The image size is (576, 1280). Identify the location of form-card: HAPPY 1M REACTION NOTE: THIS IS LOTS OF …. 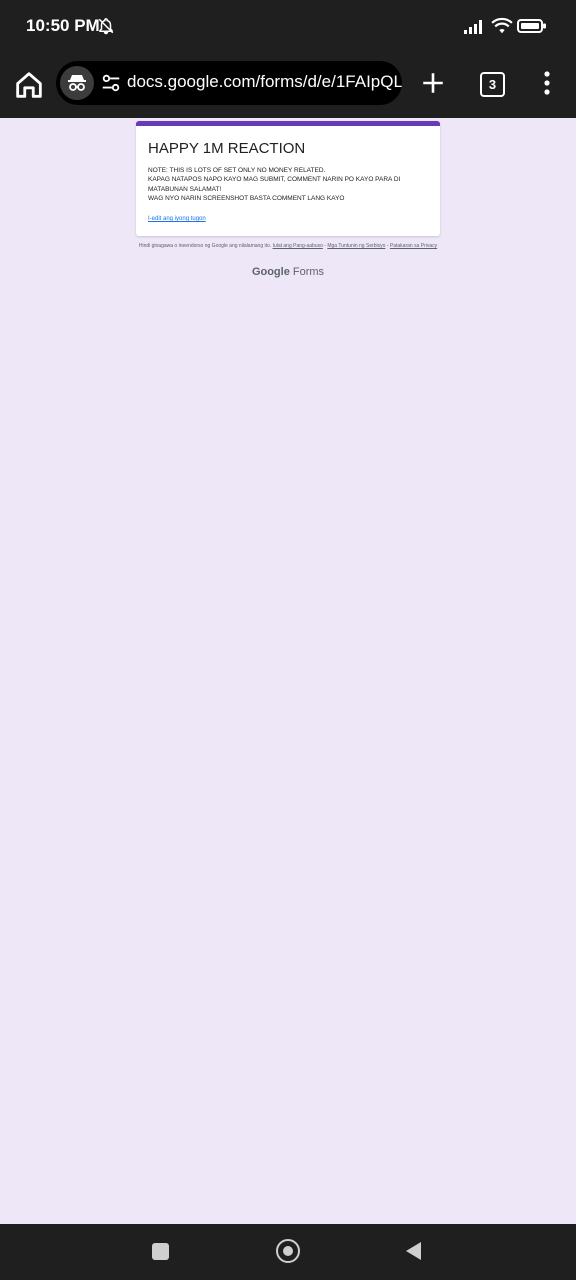
(288, 178).